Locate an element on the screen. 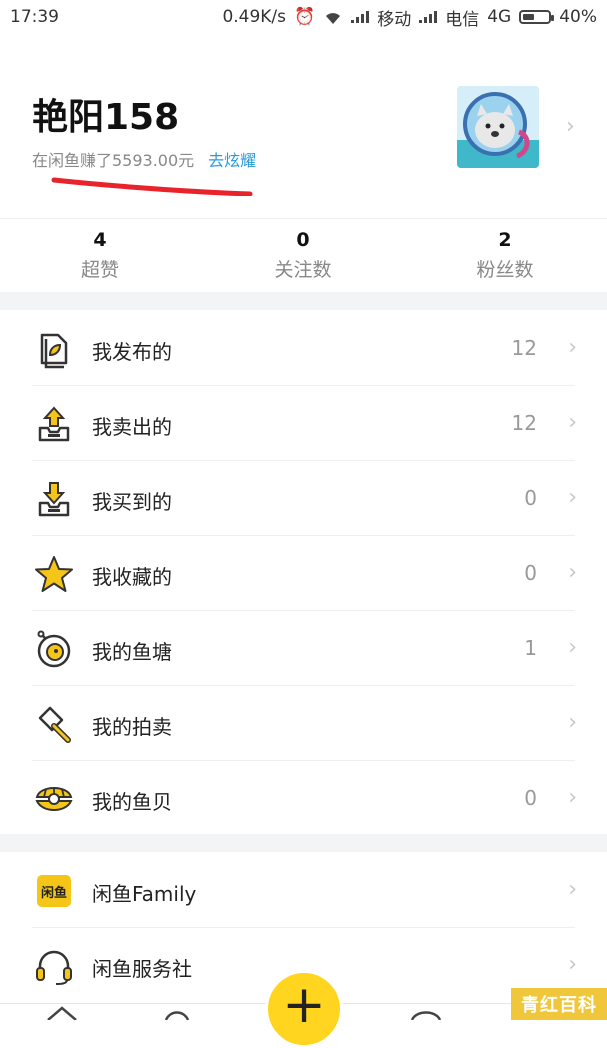 Image resolution: width=607 pixels, height=1048 pixels. stat-value: 4 is located at coordinates (100, 240).